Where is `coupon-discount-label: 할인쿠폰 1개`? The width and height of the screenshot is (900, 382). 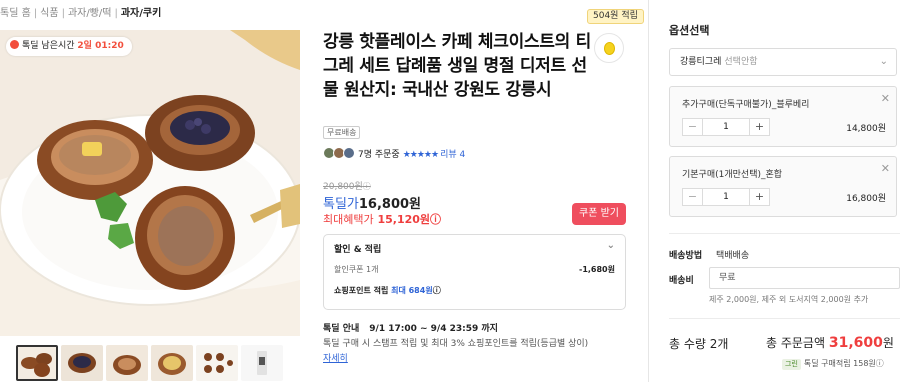
coupon-discount-label: 할인쿠폰 1개 is located at coordinates (356, 269).